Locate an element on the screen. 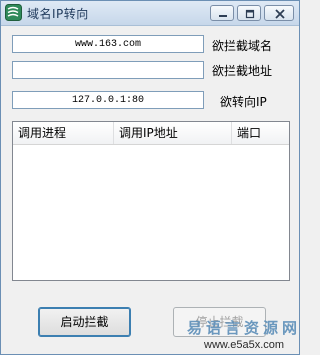 This screenshot has height=355, width=320. title-bar: 域名IP转向 is located at coordinates (150, 13).